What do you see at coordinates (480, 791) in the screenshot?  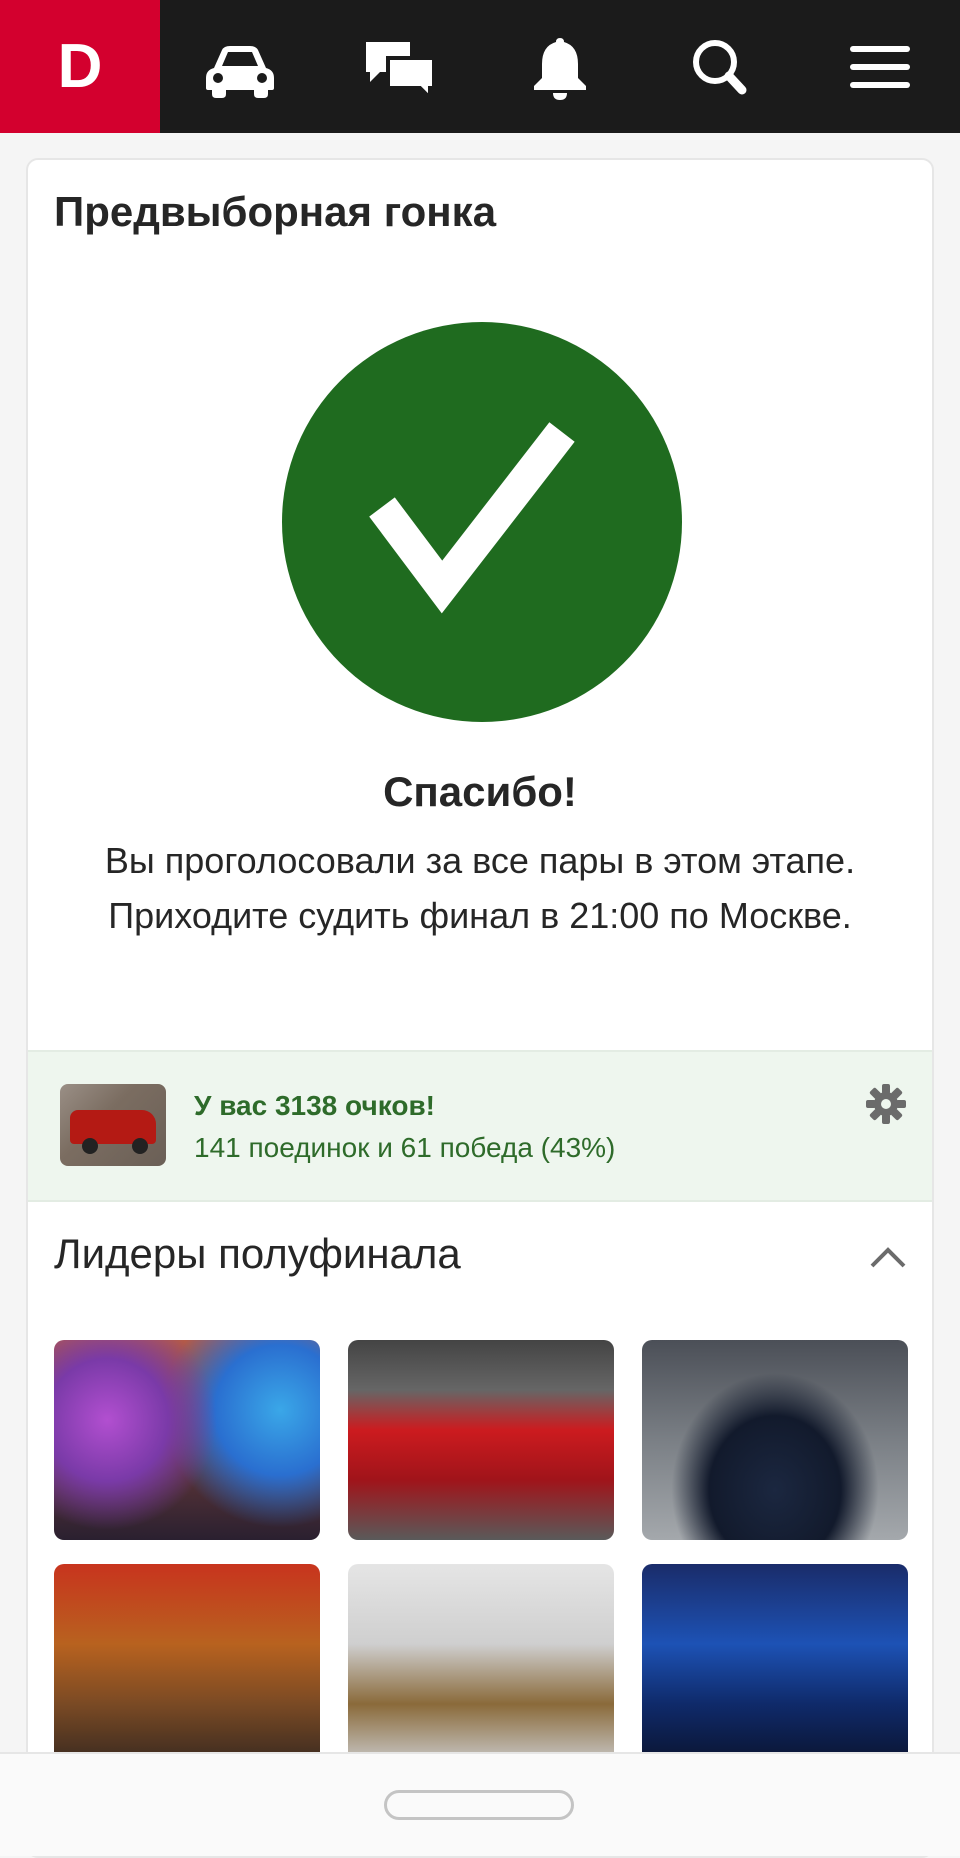 I see `thanks-heading: Спасибо!` at bounding box center [480, 791].